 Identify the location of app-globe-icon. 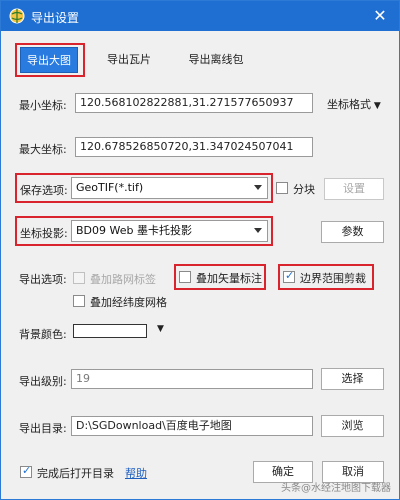
(17, 16).